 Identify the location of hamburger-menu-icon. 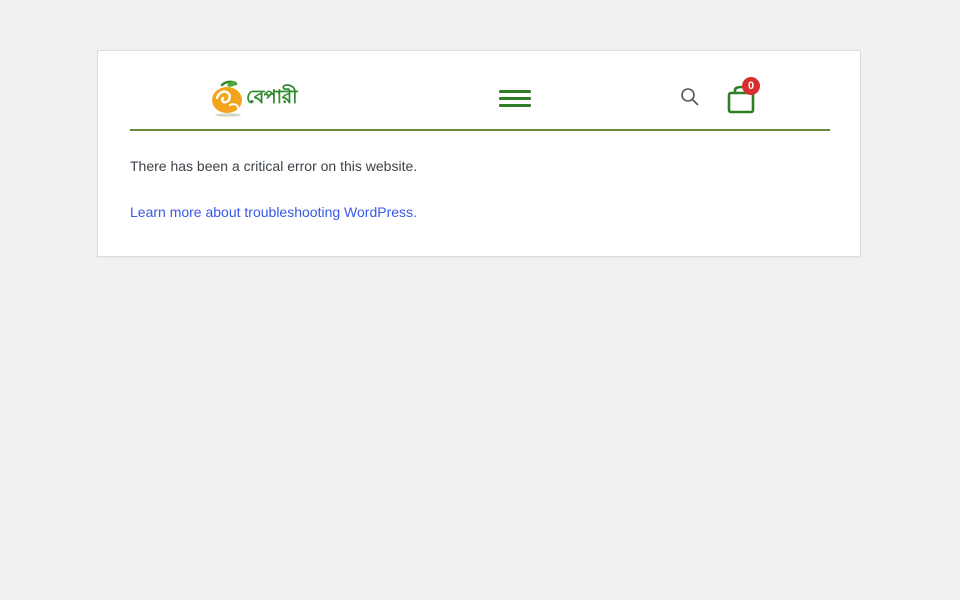
(515, 99).